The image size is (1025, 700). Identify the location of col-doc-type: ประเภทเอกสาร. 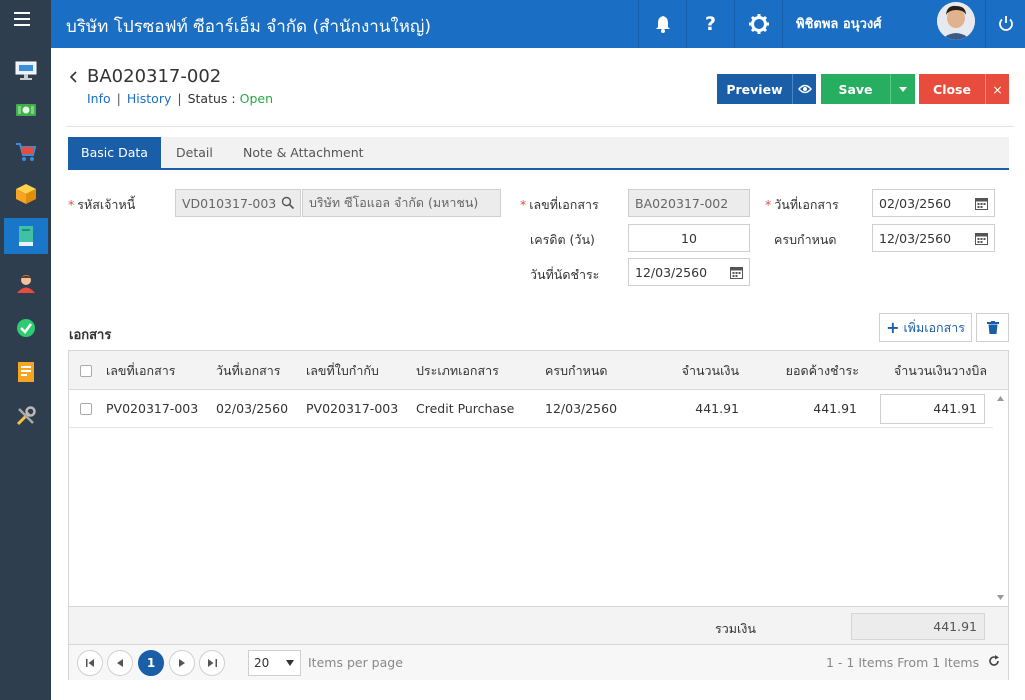
(457, 370).